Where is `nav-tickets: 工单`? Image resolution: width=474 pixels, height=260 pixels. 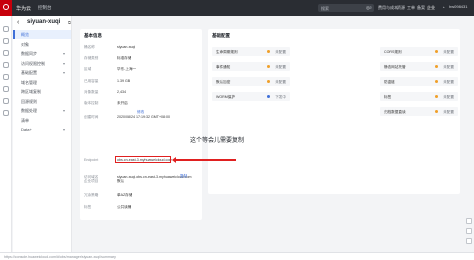 nav-tickets: 工单 is located at coordinates (411, 8).